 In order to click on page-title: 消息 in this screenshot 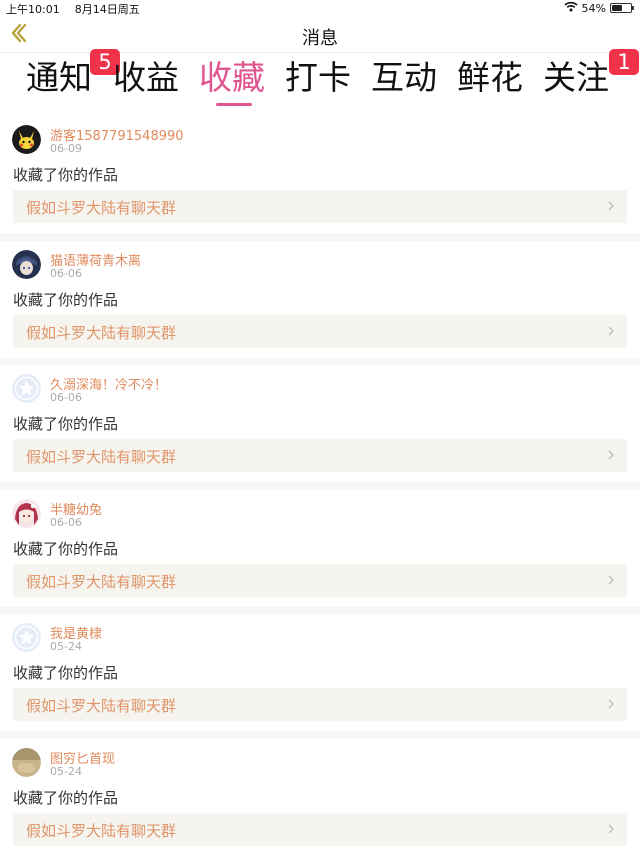, I will do `click(320, 38)`.